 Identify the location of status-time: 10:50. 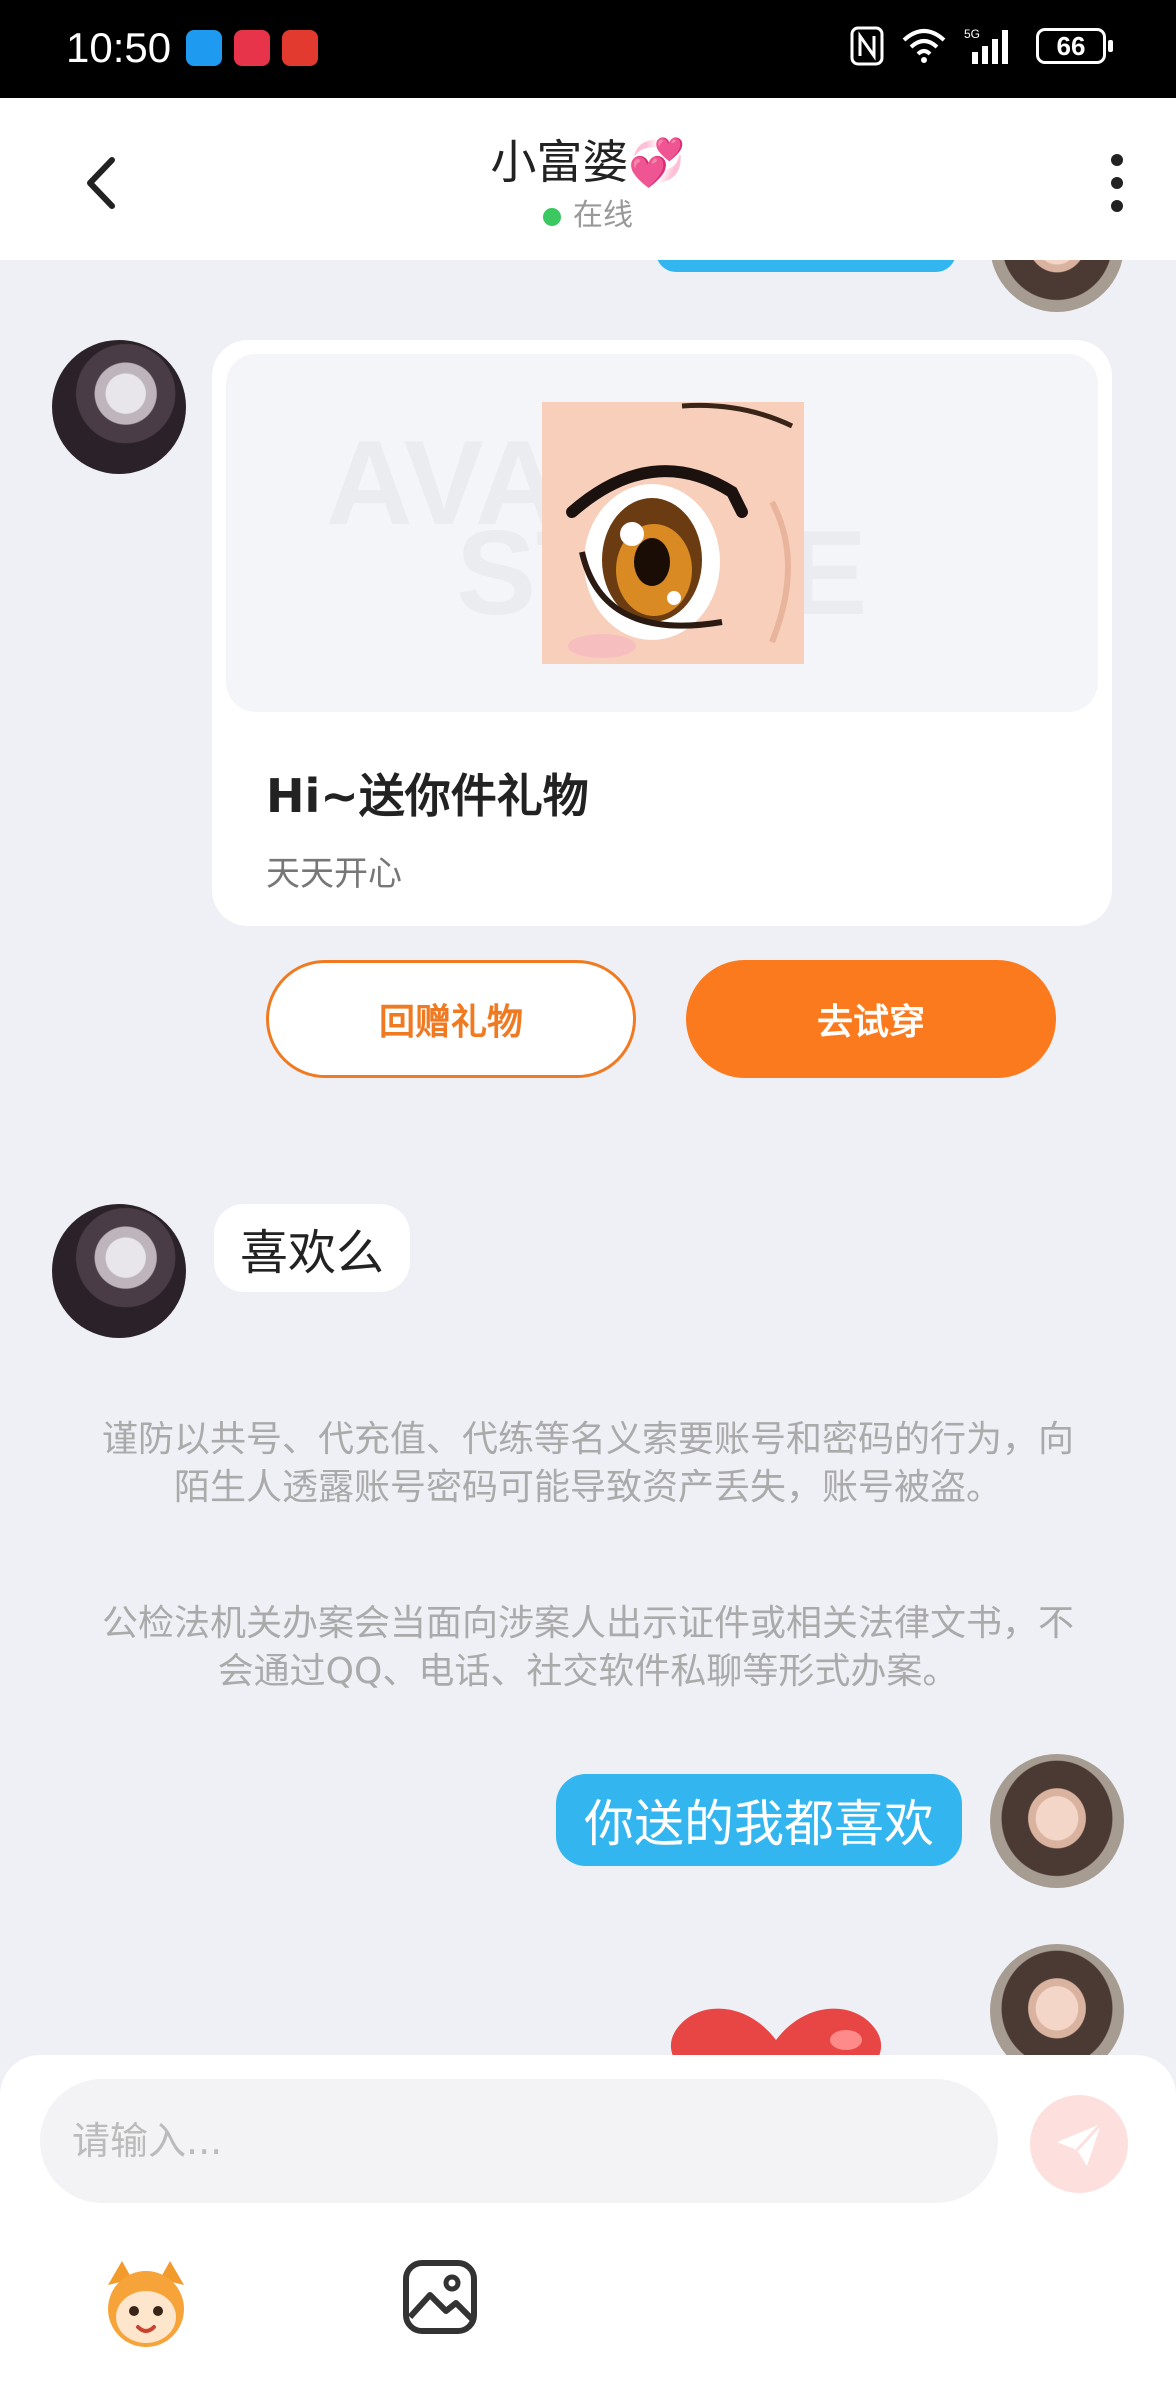
(119, 47).